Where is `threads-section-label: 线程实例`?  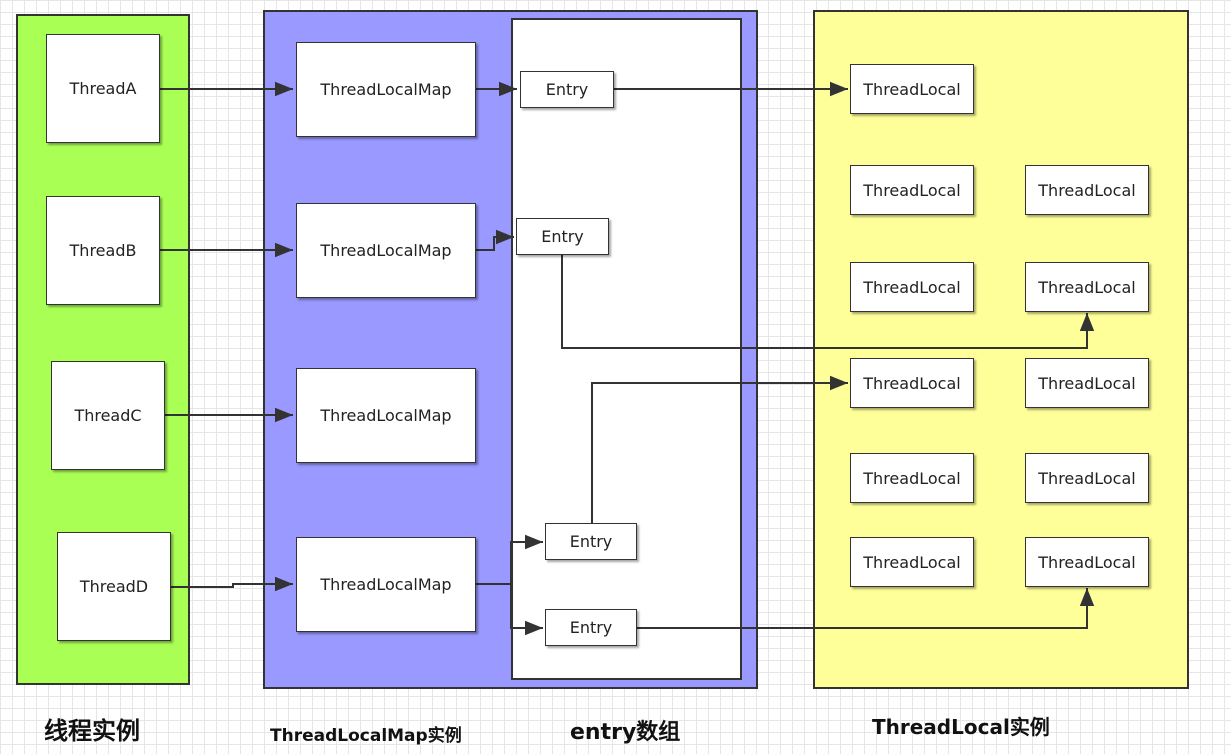
threads-section-label: 线程实例 is located at coordinates (92, 731).